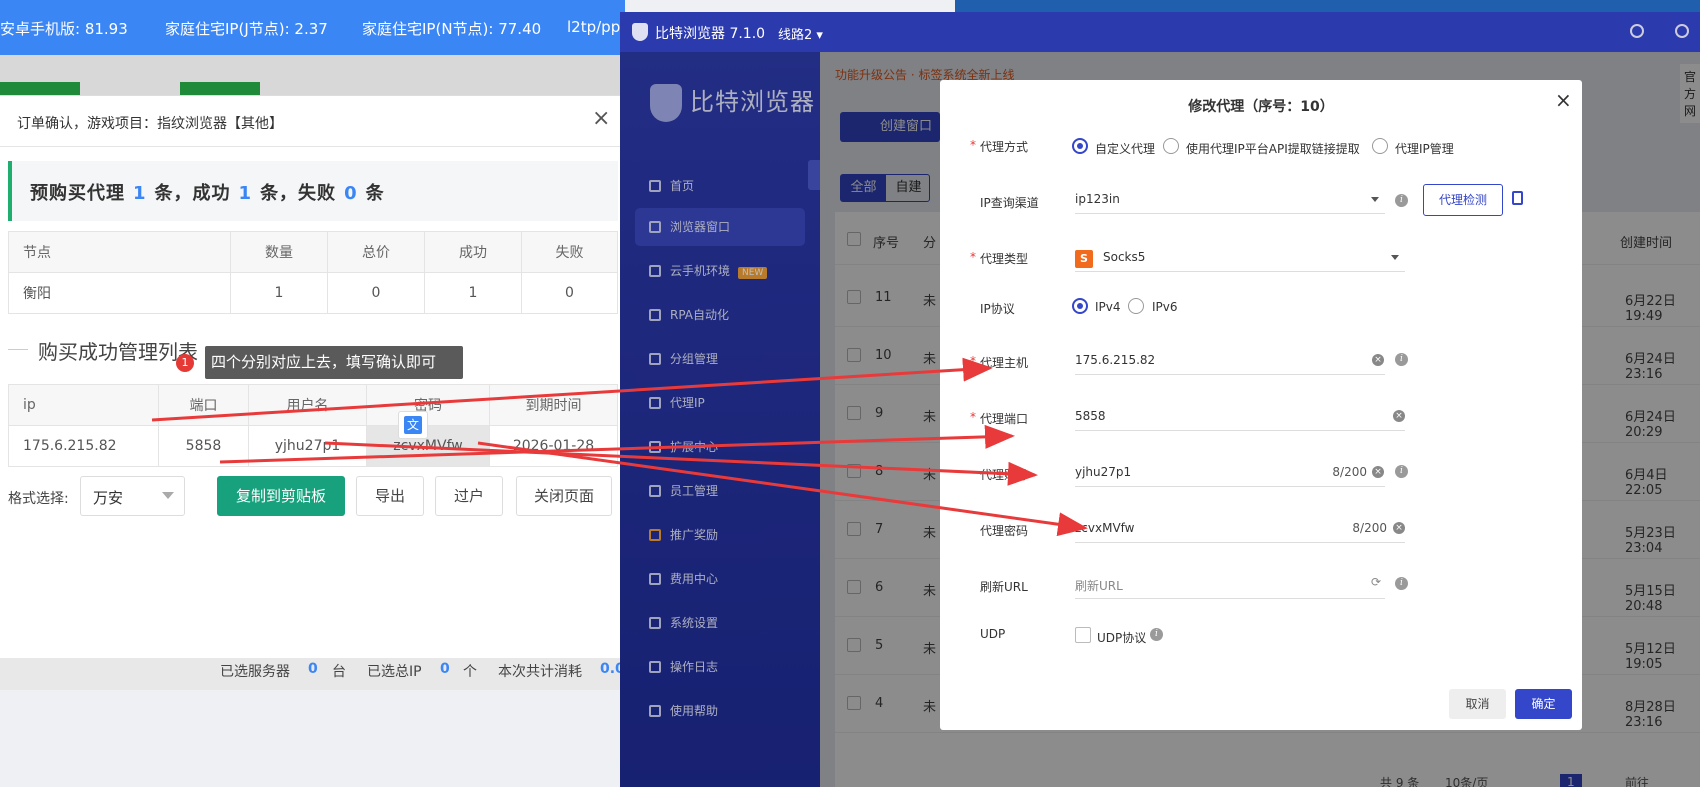 The image size is (1700, 787). I want to click on password-label: 代理密码, so click(1004, 531).